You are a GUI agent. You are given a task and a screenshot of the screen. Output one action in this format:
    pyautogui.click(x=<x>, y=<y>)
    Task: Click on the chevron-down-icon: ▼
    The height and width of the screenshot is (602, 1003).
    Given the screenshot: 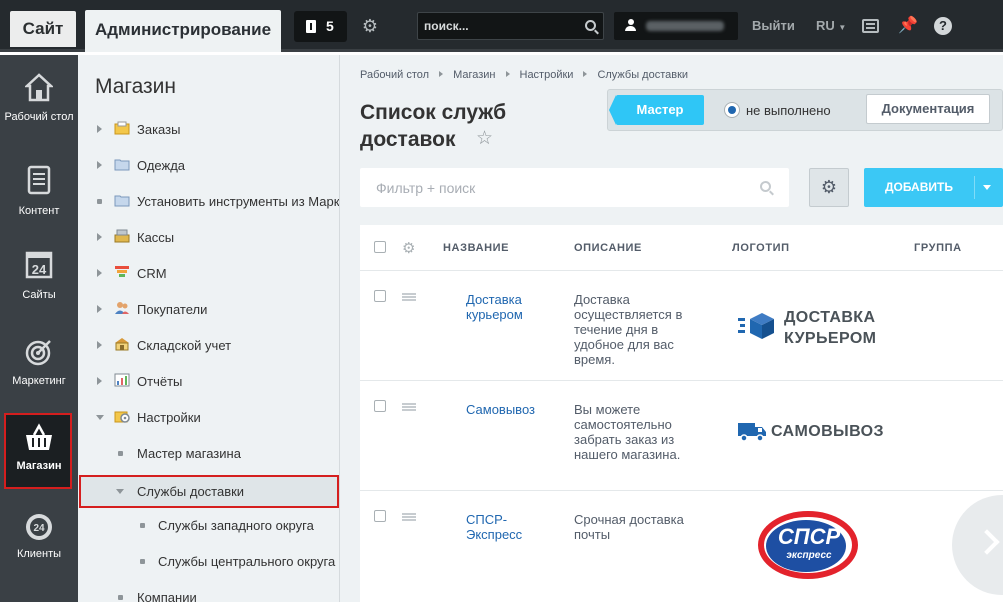 What is the action you would take?
    pyautogui.click(x=842, y=27)
    